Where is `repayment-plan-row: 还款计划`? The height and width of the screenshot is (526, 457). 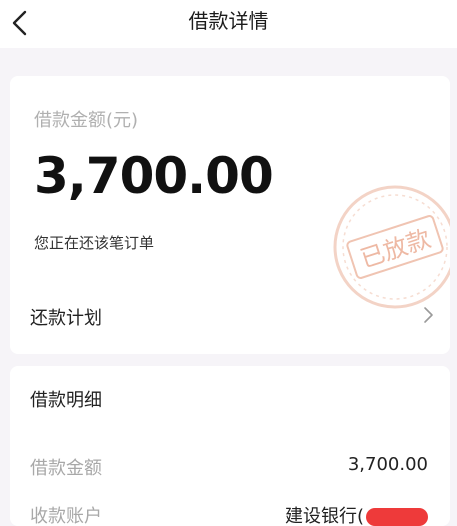 repayment-plan-row: 还款计划 is located at coordinates (230, 316).